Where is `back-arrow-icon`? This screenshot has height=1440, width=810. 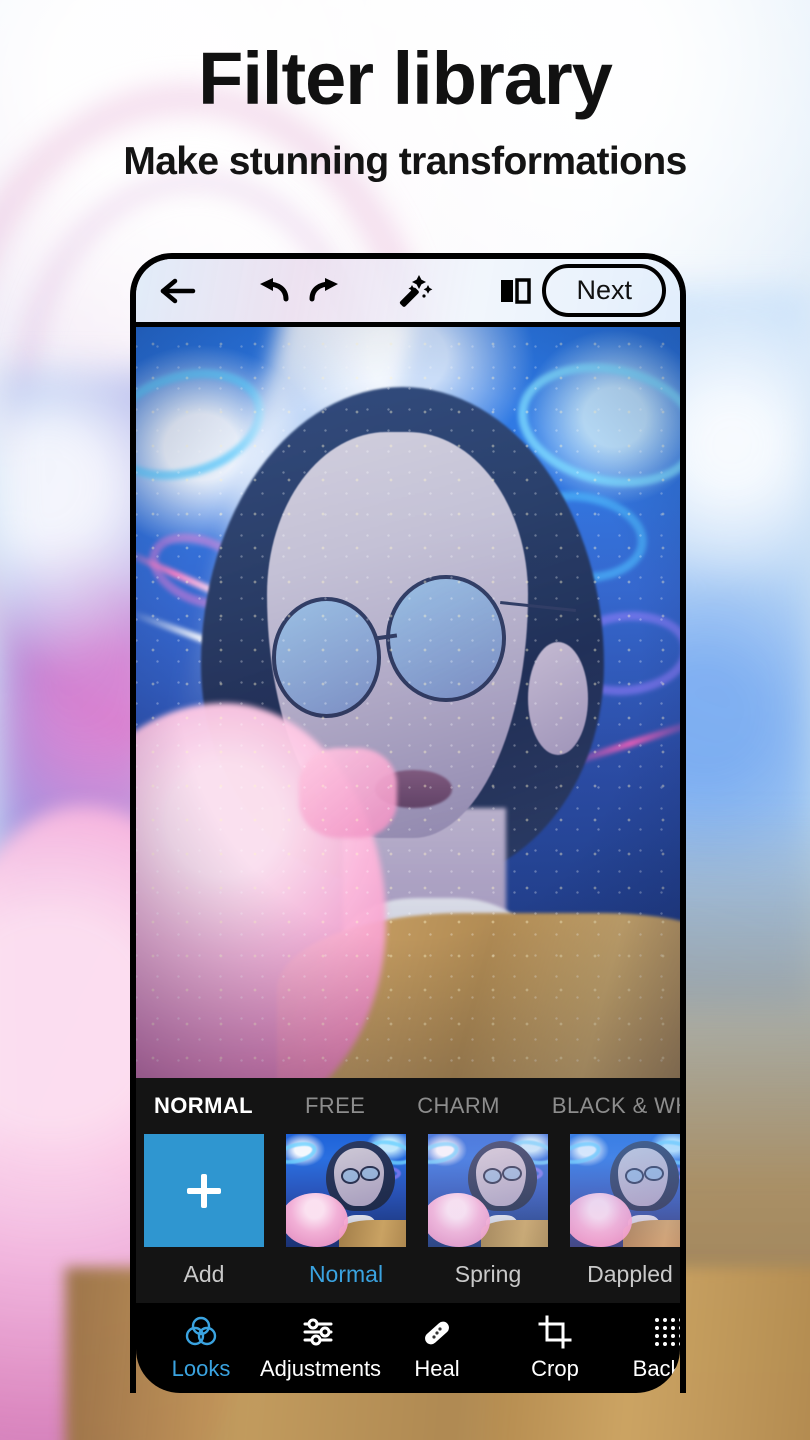 back-arrow-icon is located at coordinates (179, 291).